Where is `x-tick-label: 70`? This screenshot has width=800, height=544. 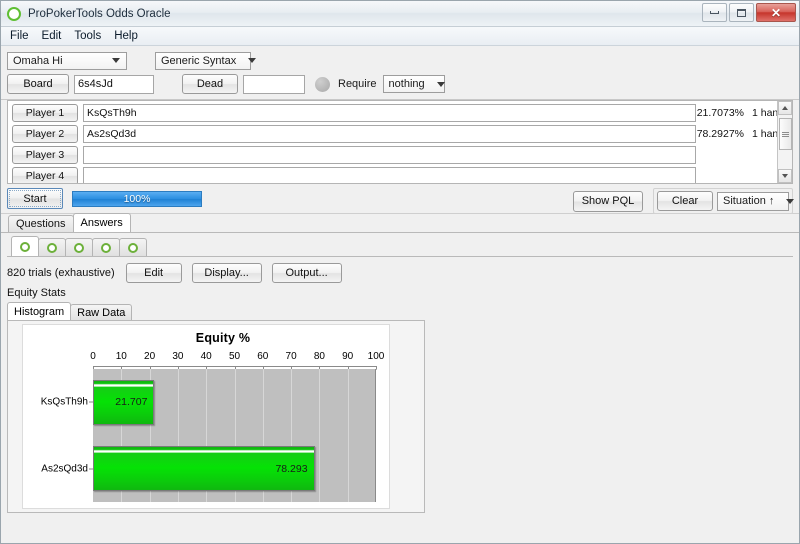 x-tick-label: 70 is located at coordinates (291, 356).